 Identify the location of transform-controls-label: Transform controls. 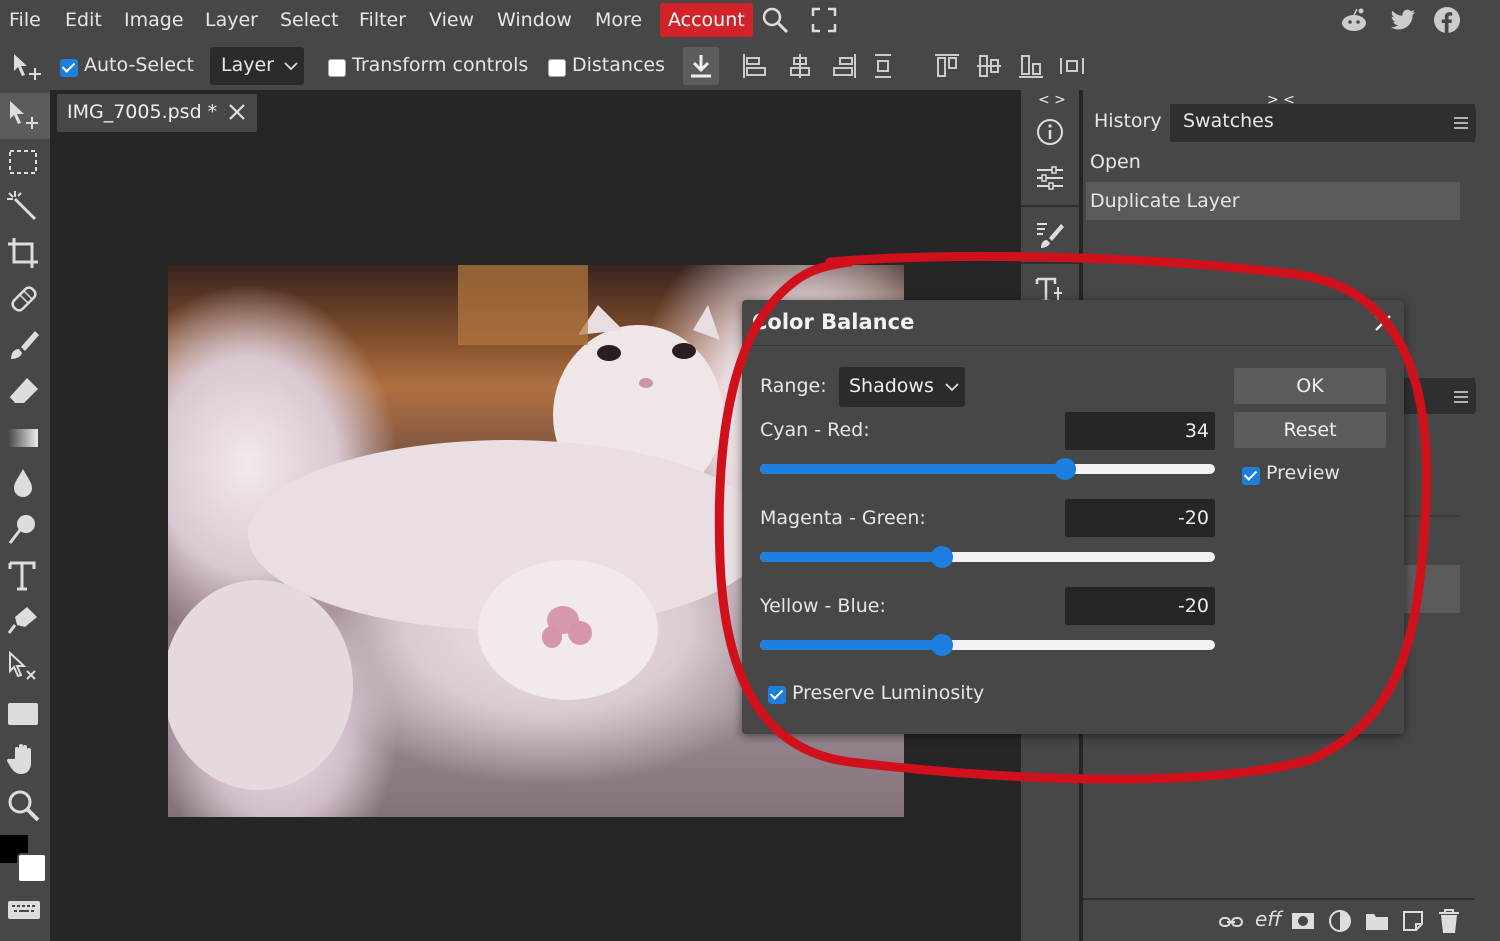
(440, 65).